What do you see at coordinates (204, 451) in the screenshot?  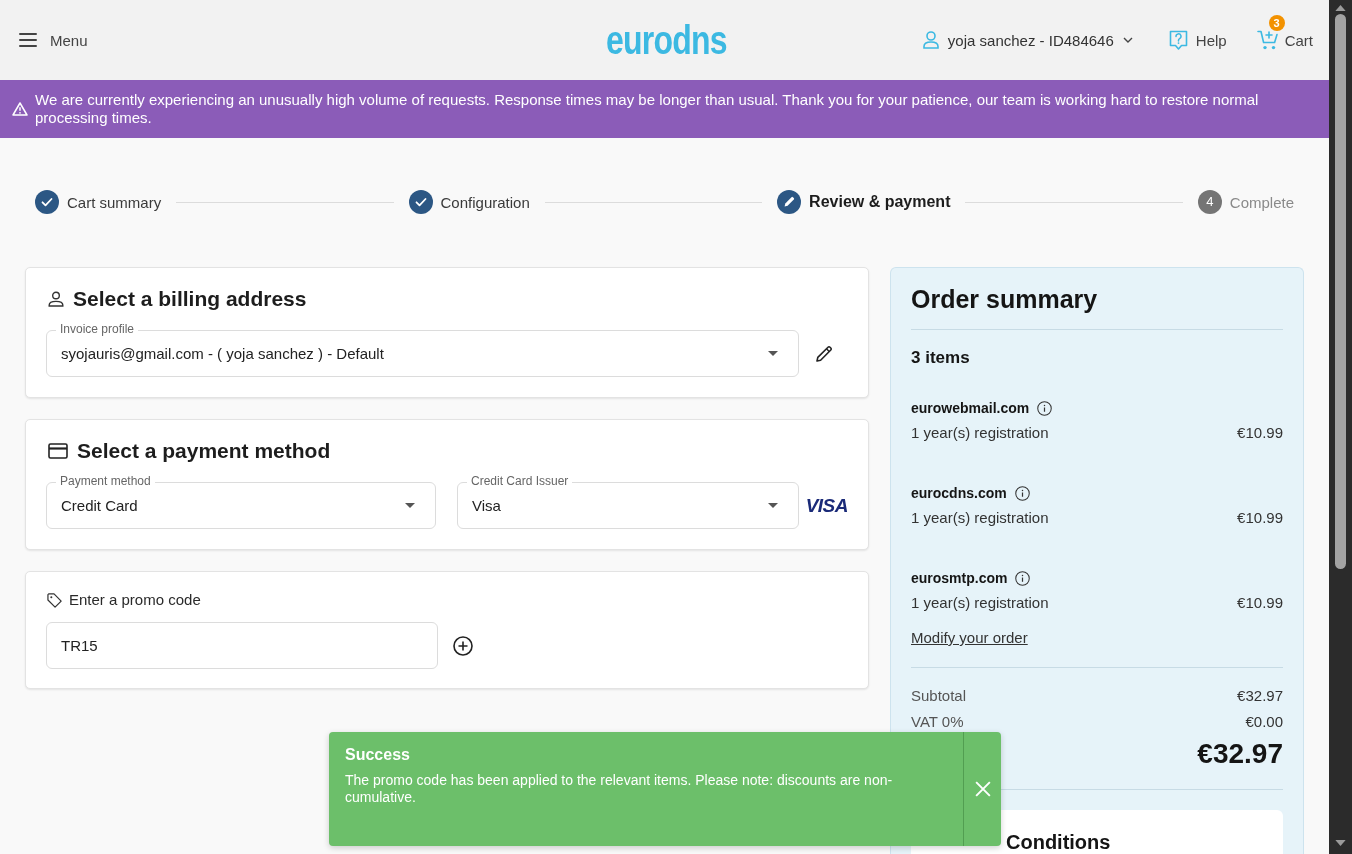 I see `section-title: Select a payment method` at bounding box center [204, 451].